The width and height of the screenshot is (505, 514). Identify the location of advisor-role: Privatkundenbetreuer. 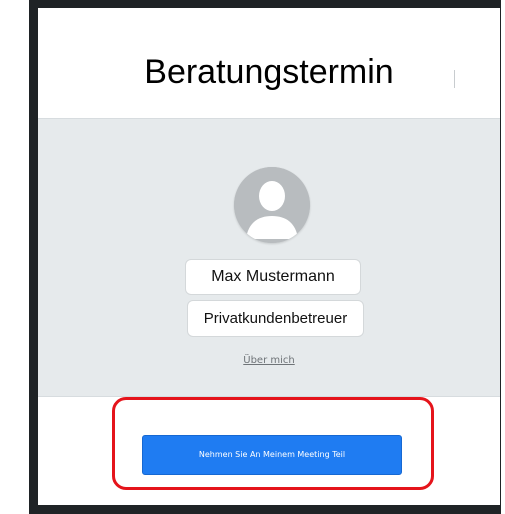
(275, 318).